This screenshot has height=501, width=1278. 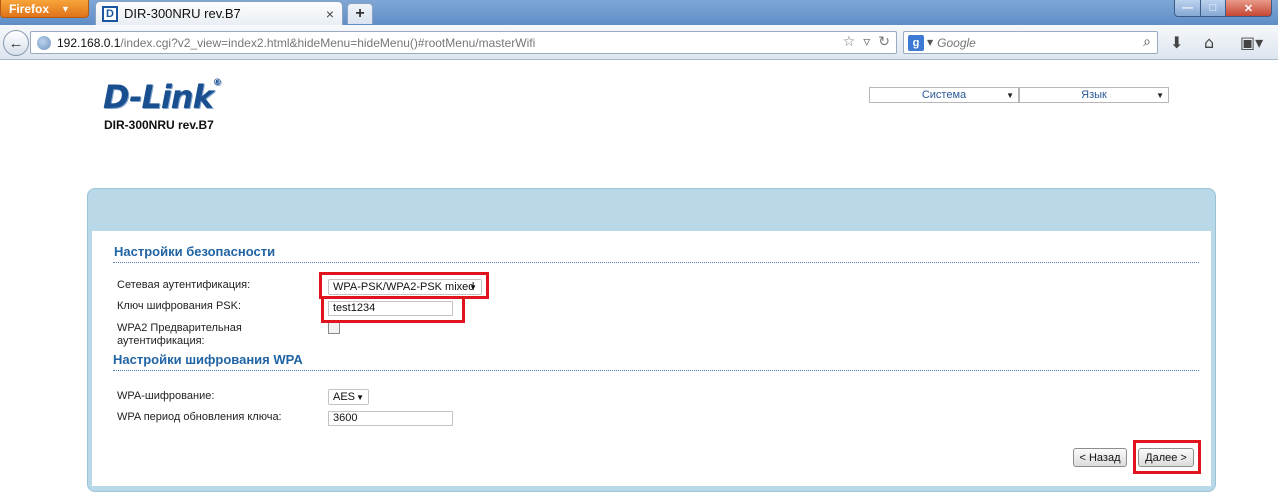 What do you see at coordinates (166, 396) in the screenshot?
I see `wpa-encryption-label: WPA-шифрование:` at bounding box center [166, 396].